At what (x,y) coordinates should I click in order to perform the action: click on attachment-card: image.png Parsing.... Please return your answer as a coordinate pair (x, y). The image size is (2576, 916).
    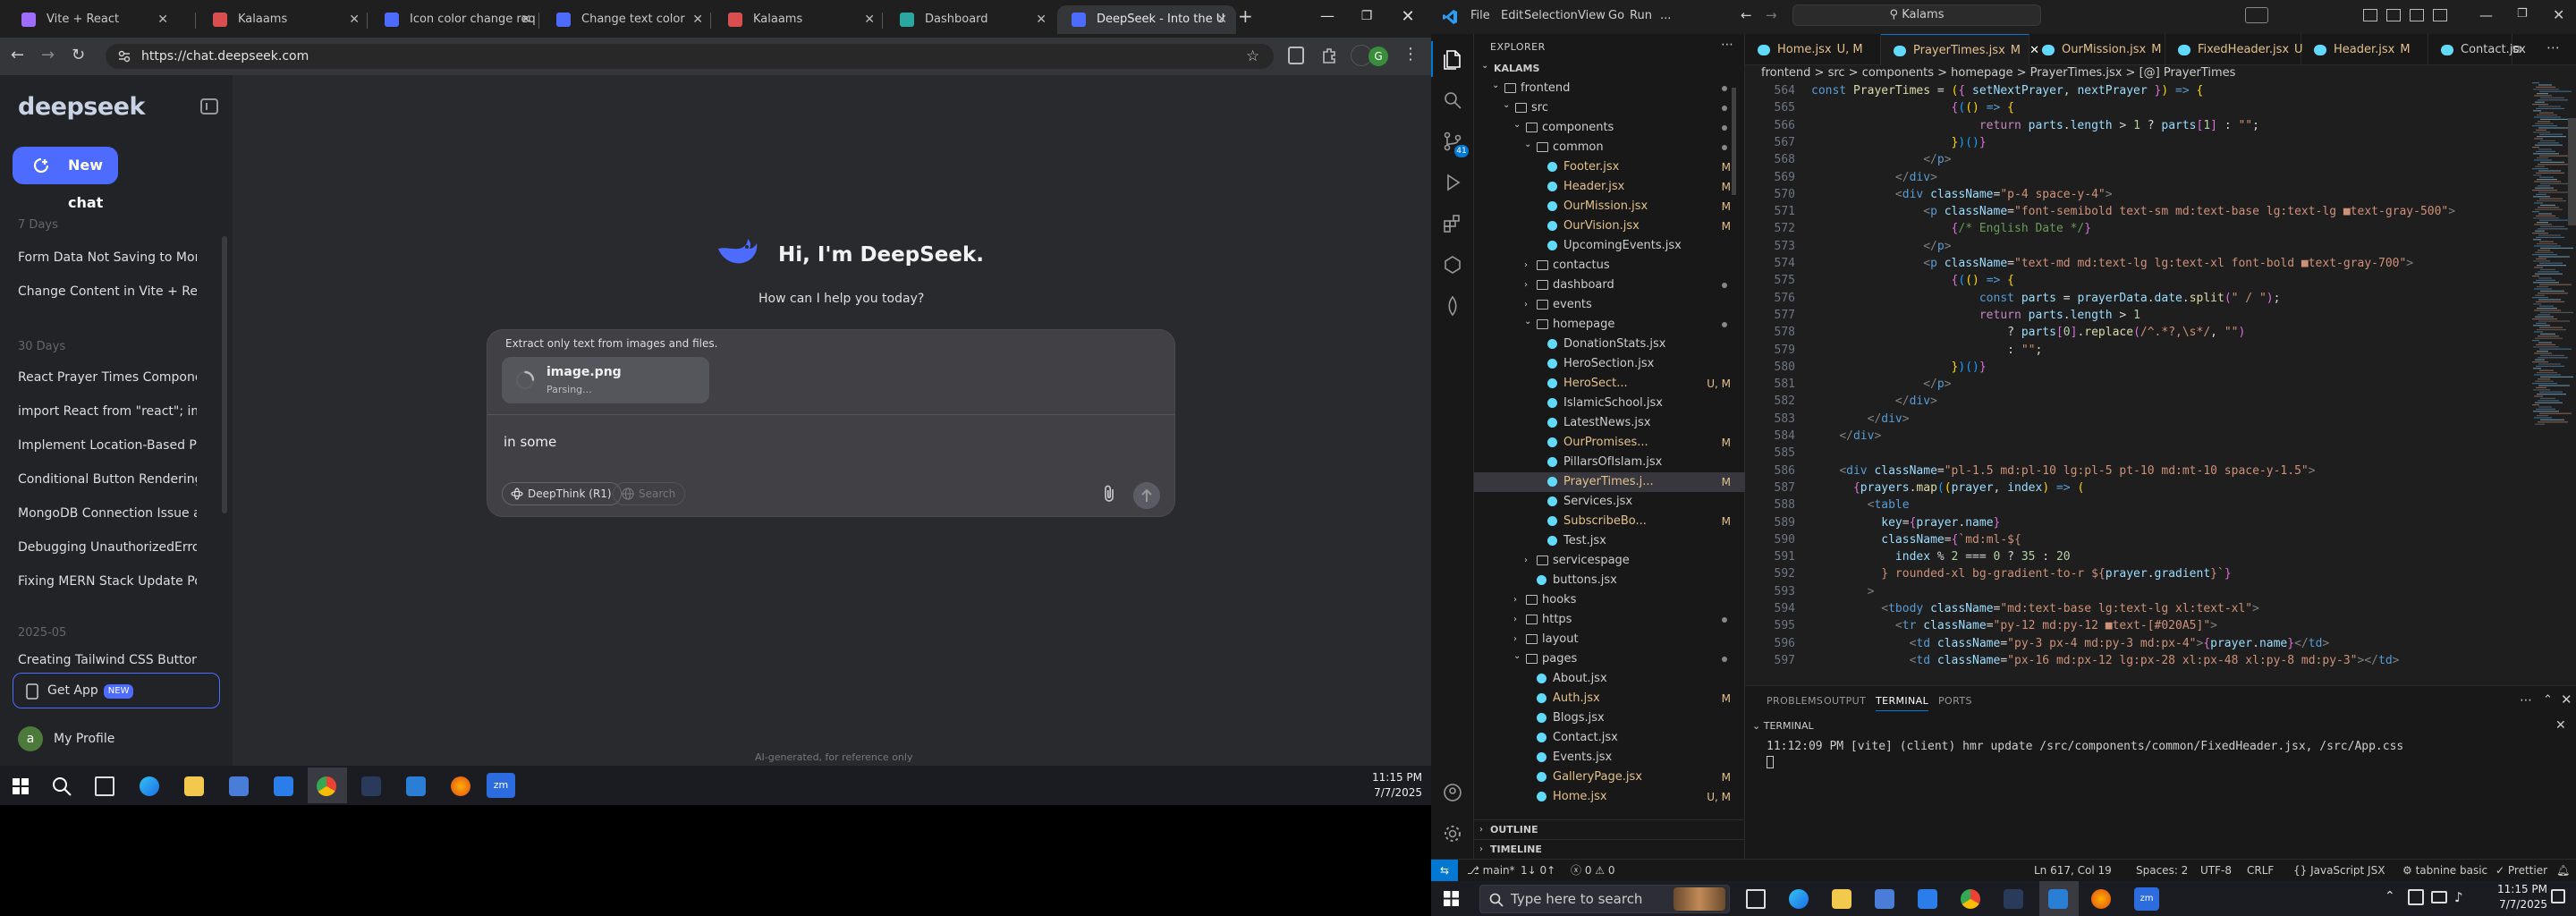
    Looking at the image, I should click on (605, 380).